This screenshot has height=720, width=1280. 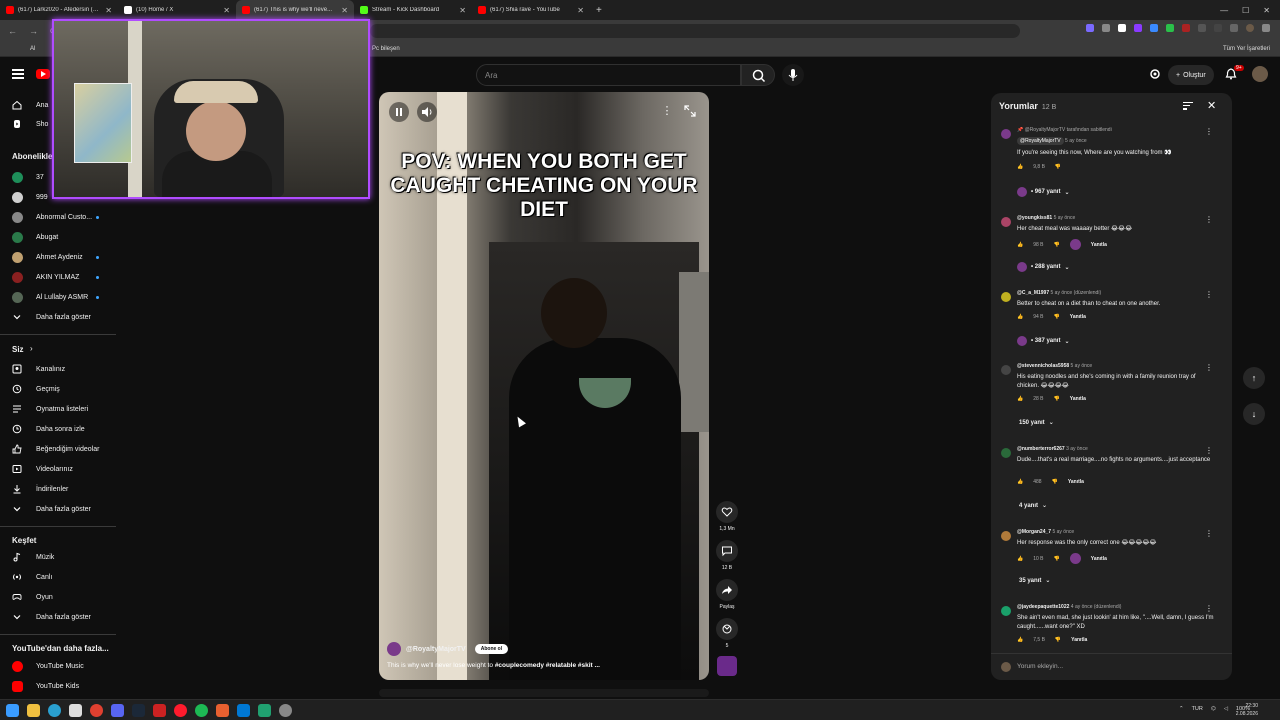 What do you see at coordinates (295, 10) in the screenshot?
I see `browser-tab-active: (617) This is why we'll neve... ✕` at bounding box center [295, 10].